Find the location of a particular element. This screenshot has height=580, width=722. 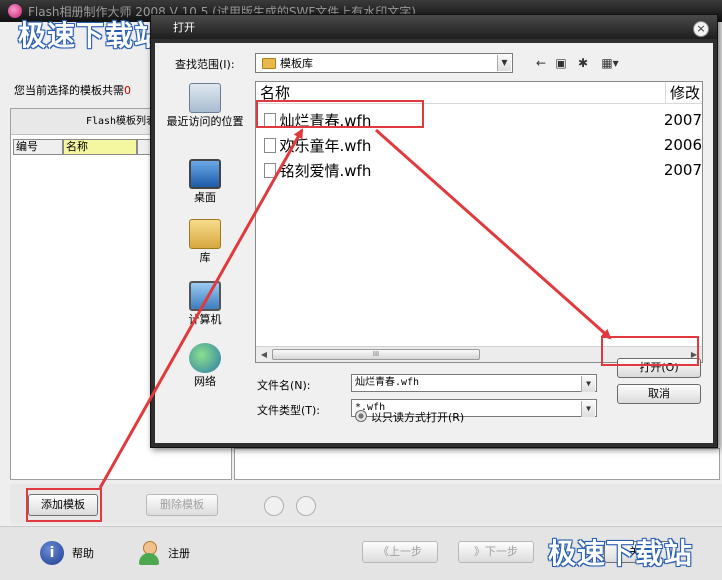

template-count-label: 您当前选择的模板共需 is located at coordinates (69, 90).